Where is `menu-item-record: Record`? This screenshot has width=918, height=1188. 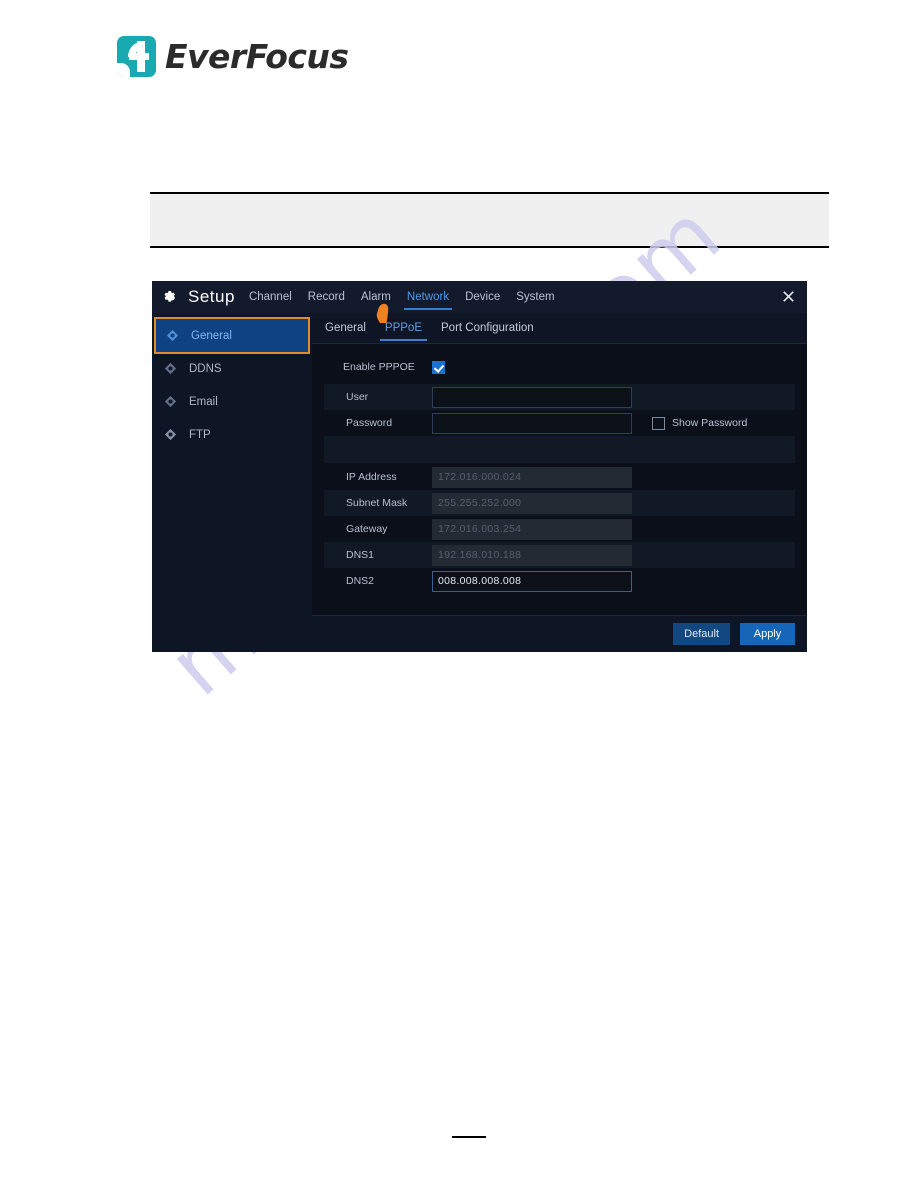
menu-item-record: Record is located at coordinates (326, 297).